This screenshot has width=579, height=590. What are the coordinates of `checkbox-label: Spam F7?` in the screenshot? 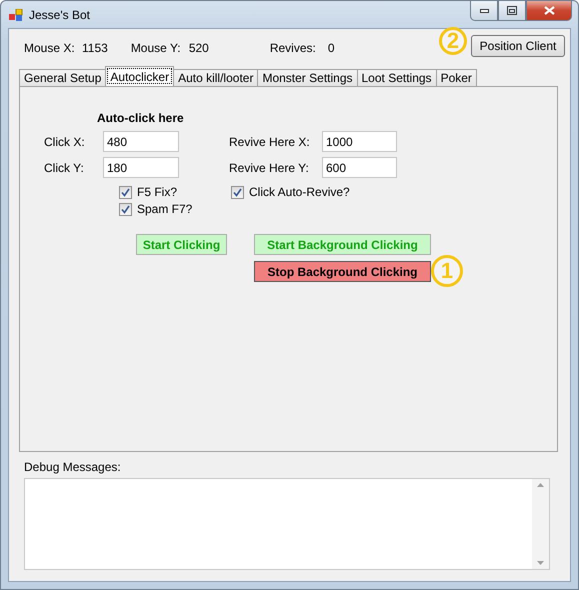 It's located at (164, 209).